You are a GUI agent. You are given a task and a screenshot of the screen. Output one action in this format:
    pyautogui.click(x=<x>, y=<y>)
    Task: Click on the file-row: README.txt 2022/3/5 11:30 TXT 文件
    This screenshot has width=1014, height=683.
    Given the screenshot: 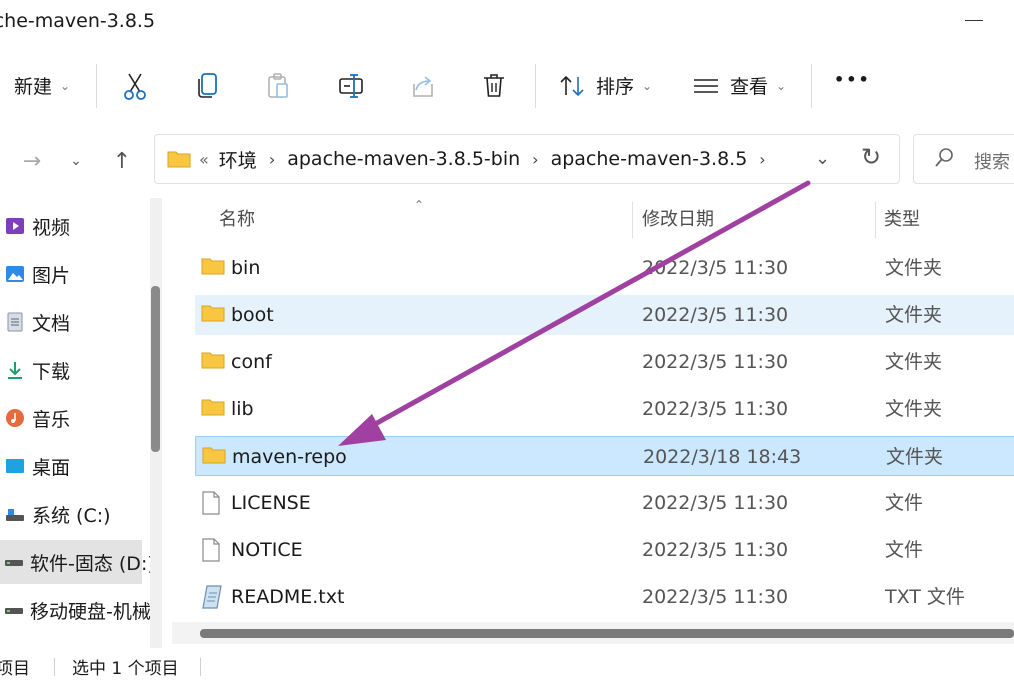 What is the action you would take?
    pyautogui.click(x=604, y=597)
    